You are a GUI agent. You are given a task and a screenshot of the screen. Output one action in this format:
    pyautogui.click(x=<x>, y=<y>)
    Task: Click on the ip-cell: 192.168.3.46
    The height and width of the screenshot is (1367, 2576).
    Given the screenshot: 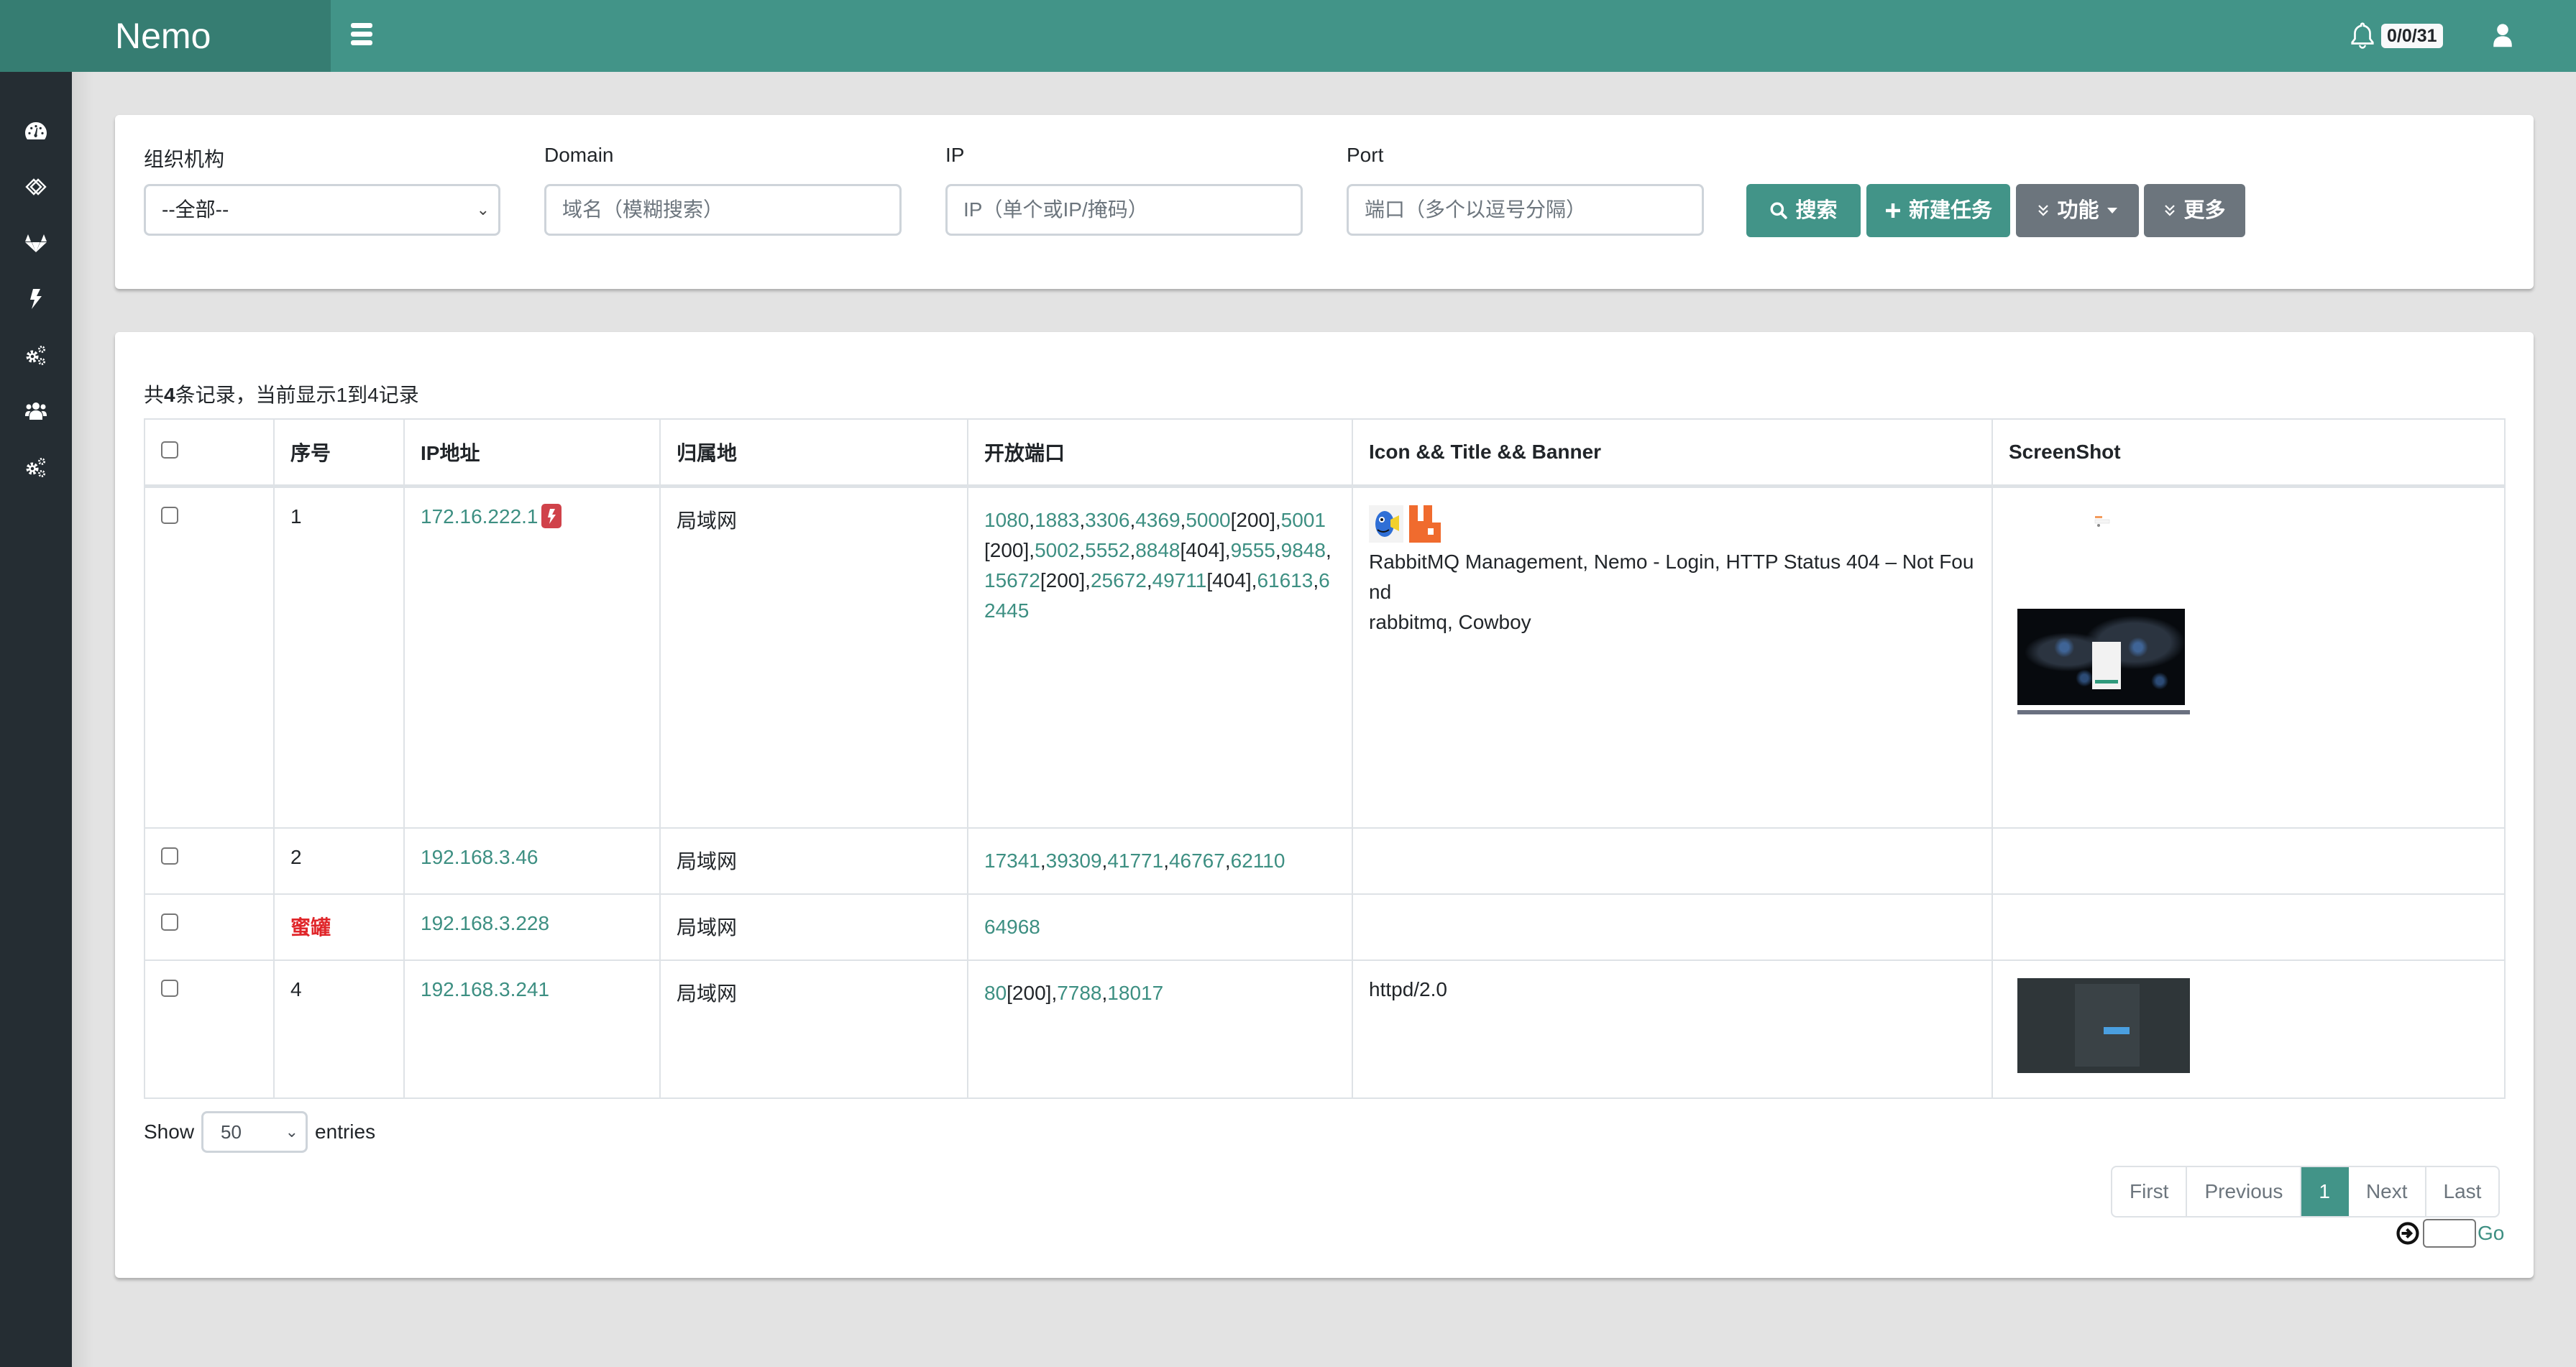 What is the action you would take?
    pyautogui.click(x=532, y=861)
    